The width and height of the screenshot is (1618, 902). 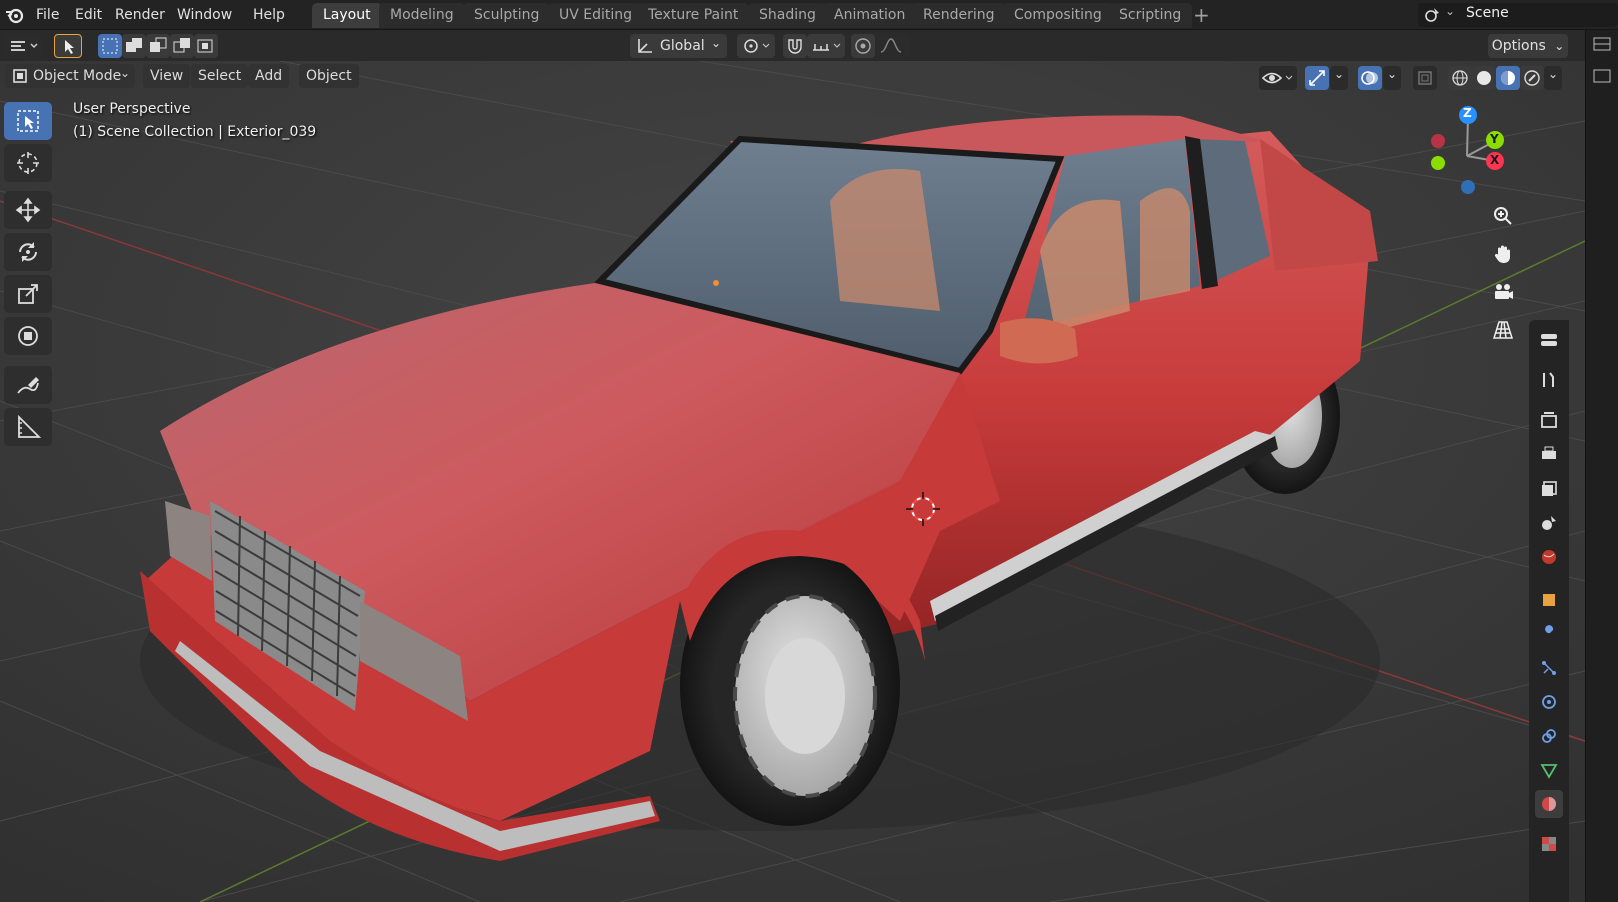 I want to click on cursor-icon, so click(x=69, y=47).